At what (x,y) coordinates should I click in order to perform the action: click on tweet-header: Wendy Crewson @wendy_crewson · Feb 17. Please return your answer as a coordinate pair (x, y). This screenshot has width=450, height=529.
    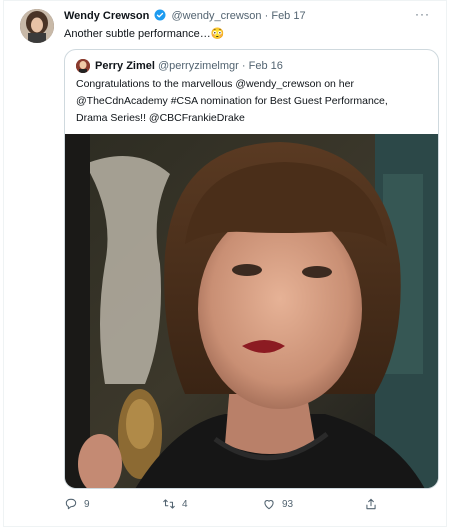
    Looking at the image, I should click on (185, 16).